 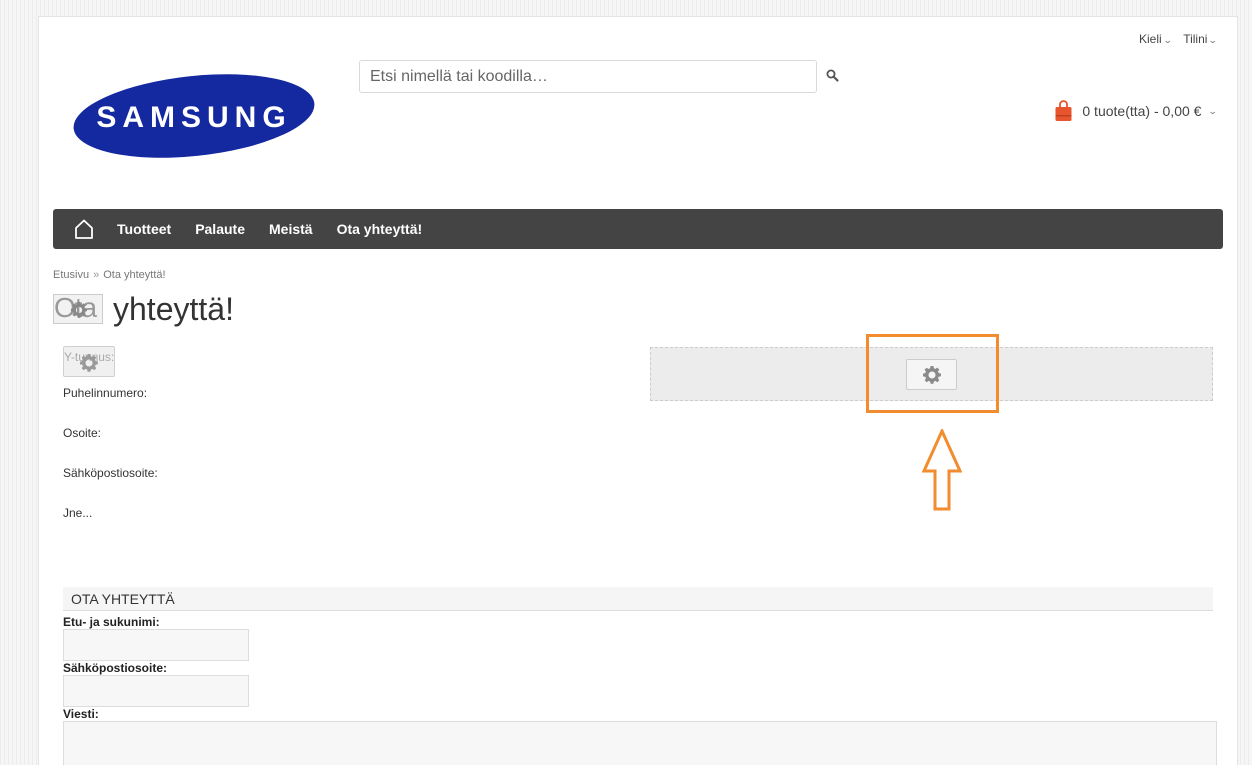 I want to click on shopping-bag-icon, so click(x=1063, y=110).